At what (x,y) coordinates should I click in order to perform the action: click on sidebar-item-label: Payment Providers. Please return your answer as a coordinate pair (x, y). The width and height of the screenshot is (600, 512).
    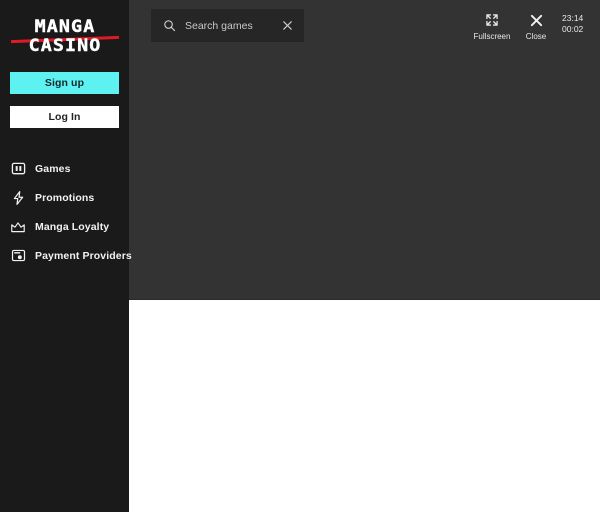
    Looking at the image, I should click on (83, 255).